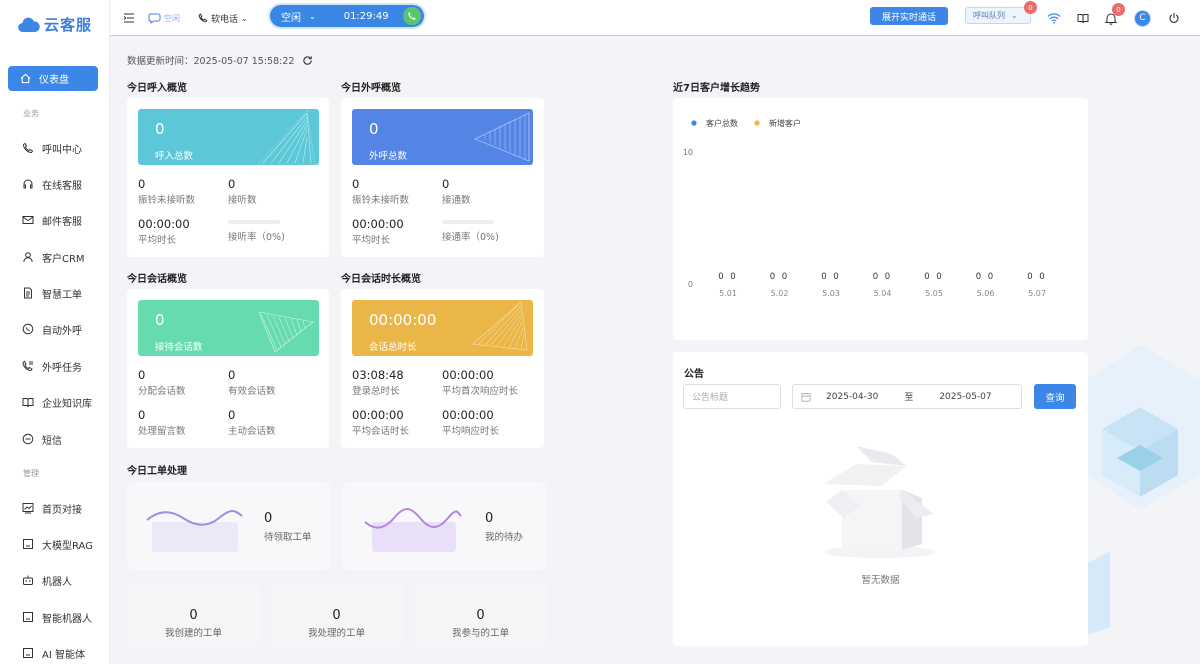  Describe the element at coordinates (380, 422) in the screenshot. I see `duration-stat-avg-session: 00:00:00 平均会话时长` at that location.